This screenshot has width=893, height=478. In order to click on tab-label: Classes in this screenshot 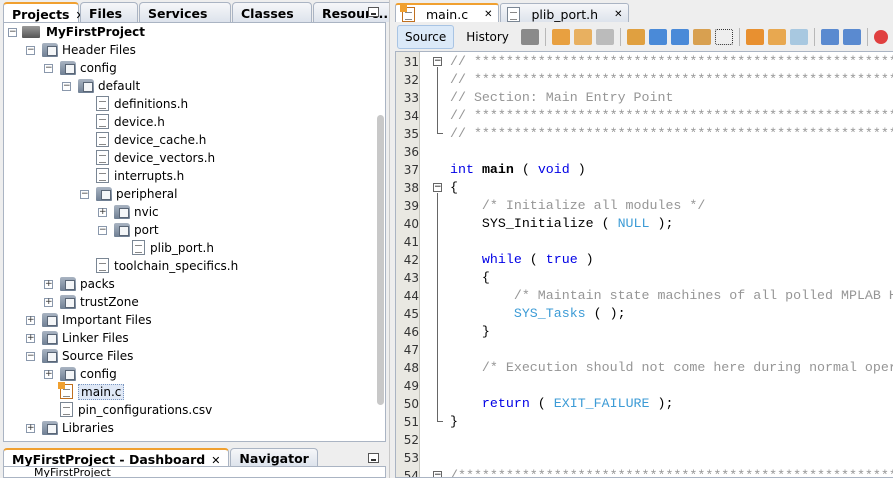, I will do `click(267, 13)`.